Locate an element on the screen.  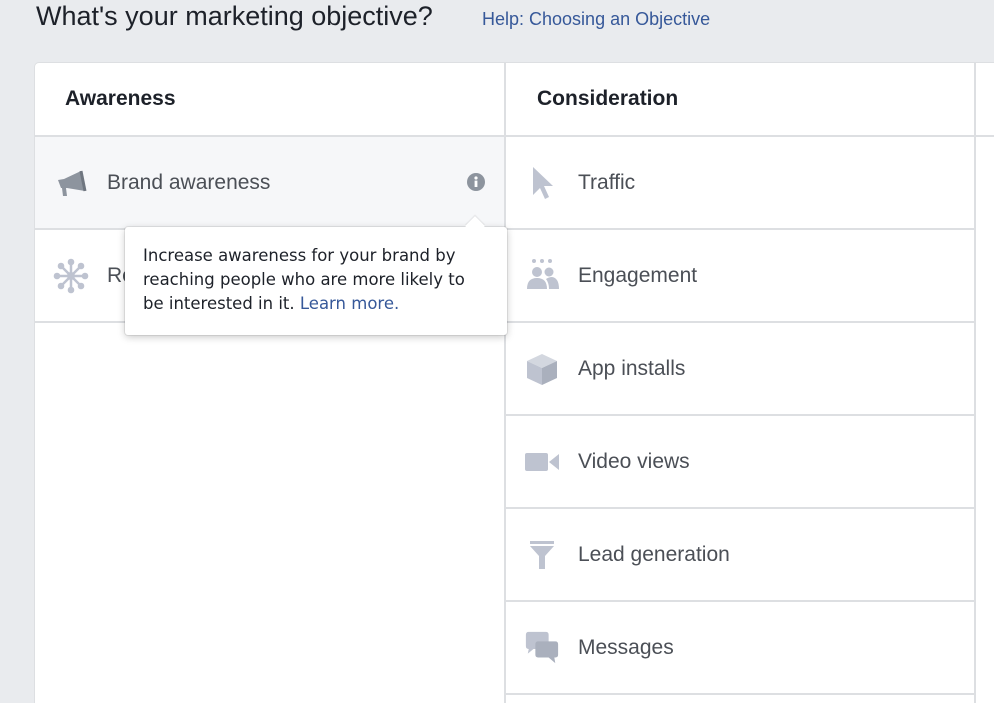
objective-video-views: Video views is located at coordinates (740, 462).